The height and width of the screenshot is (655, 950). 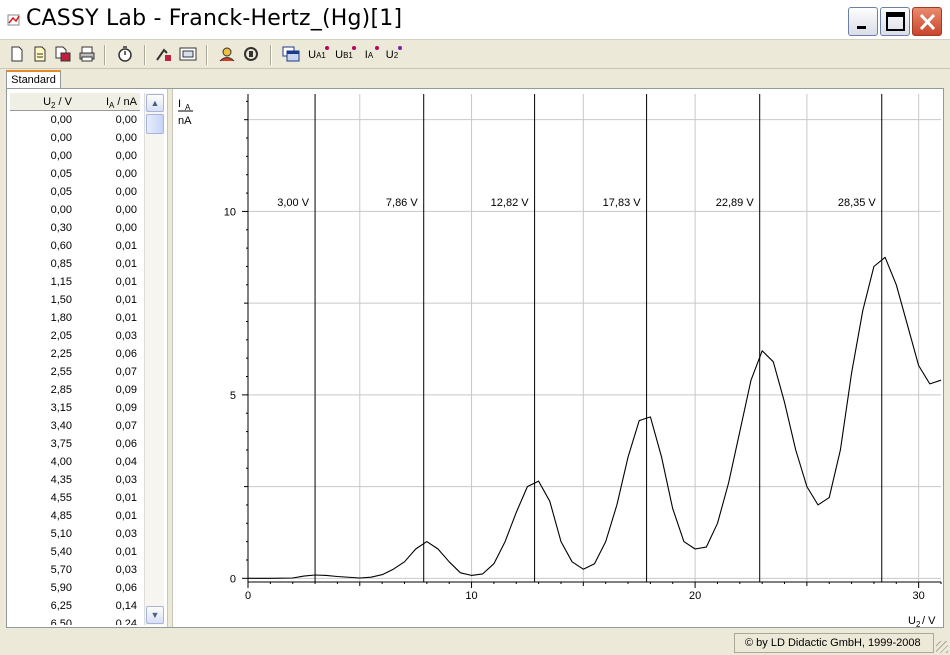 What do you see at coordinates (75, 498) in the screenshot?
I see `table-row: 4,55 0,01` at bounding box center [75, 498].